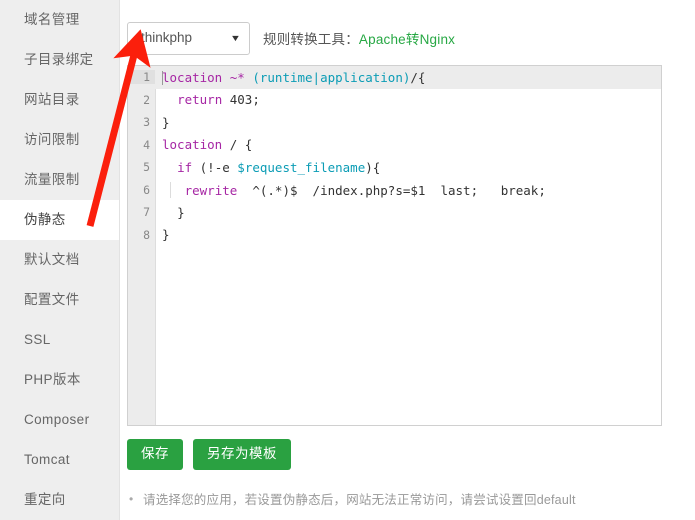 The image size is (695, 520). I want to click on sidebar-item-label: 配置文件, so click(52, 299).